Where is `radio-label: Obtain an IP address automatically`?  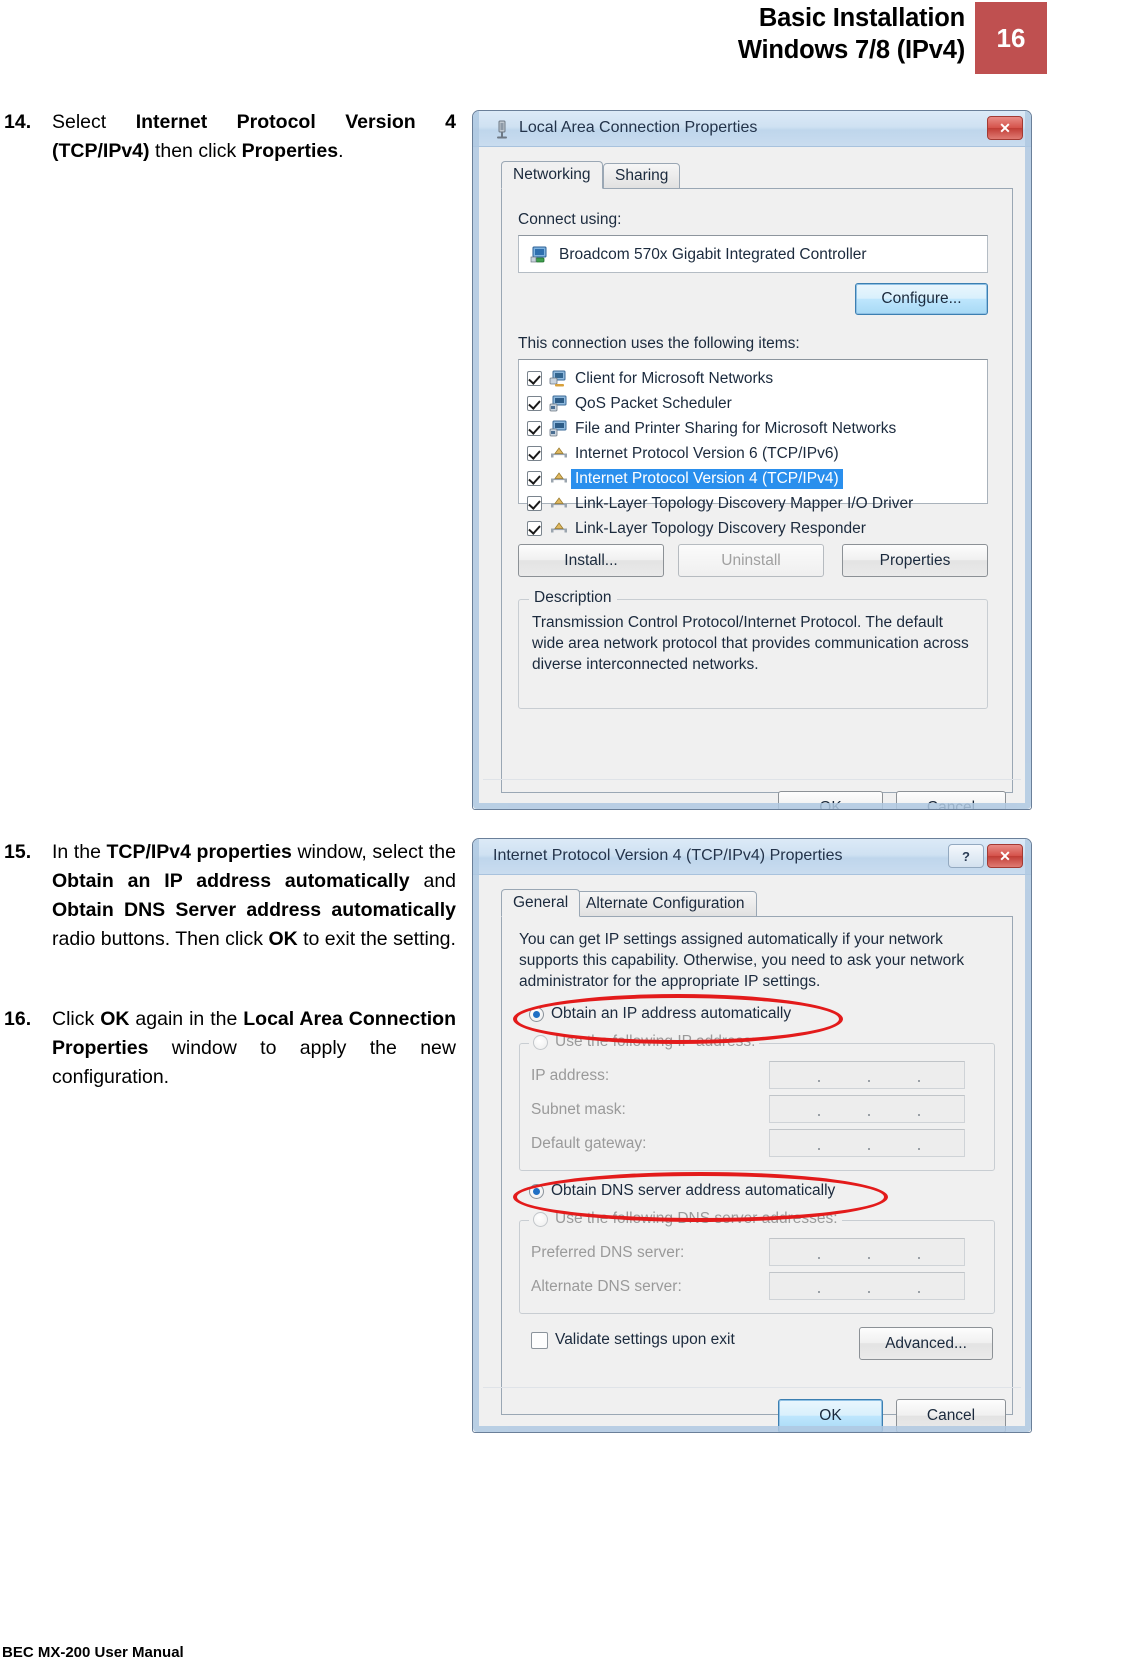 radio-label: Obtain an IP address automatically is located at coordinates (671, 1013).